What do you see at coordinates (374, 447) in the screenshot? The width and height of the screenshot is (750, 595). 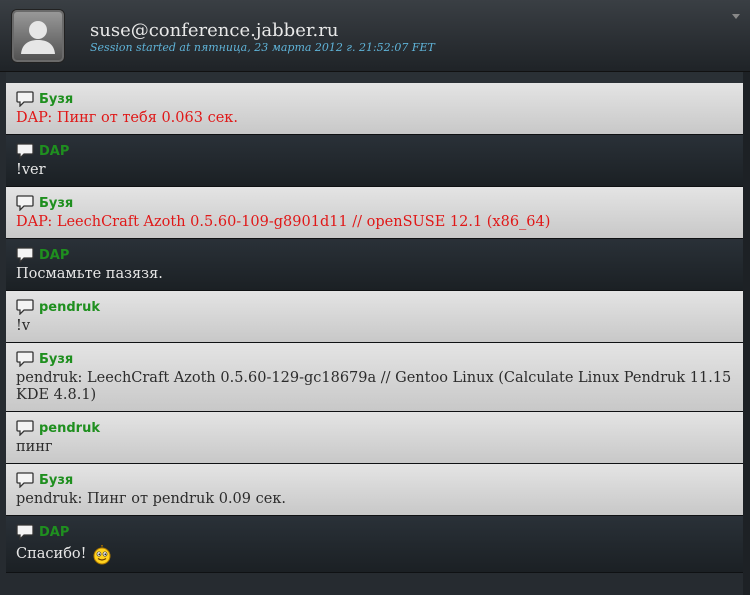 I see `message-text: пинг` at bounding box center [374, 447].